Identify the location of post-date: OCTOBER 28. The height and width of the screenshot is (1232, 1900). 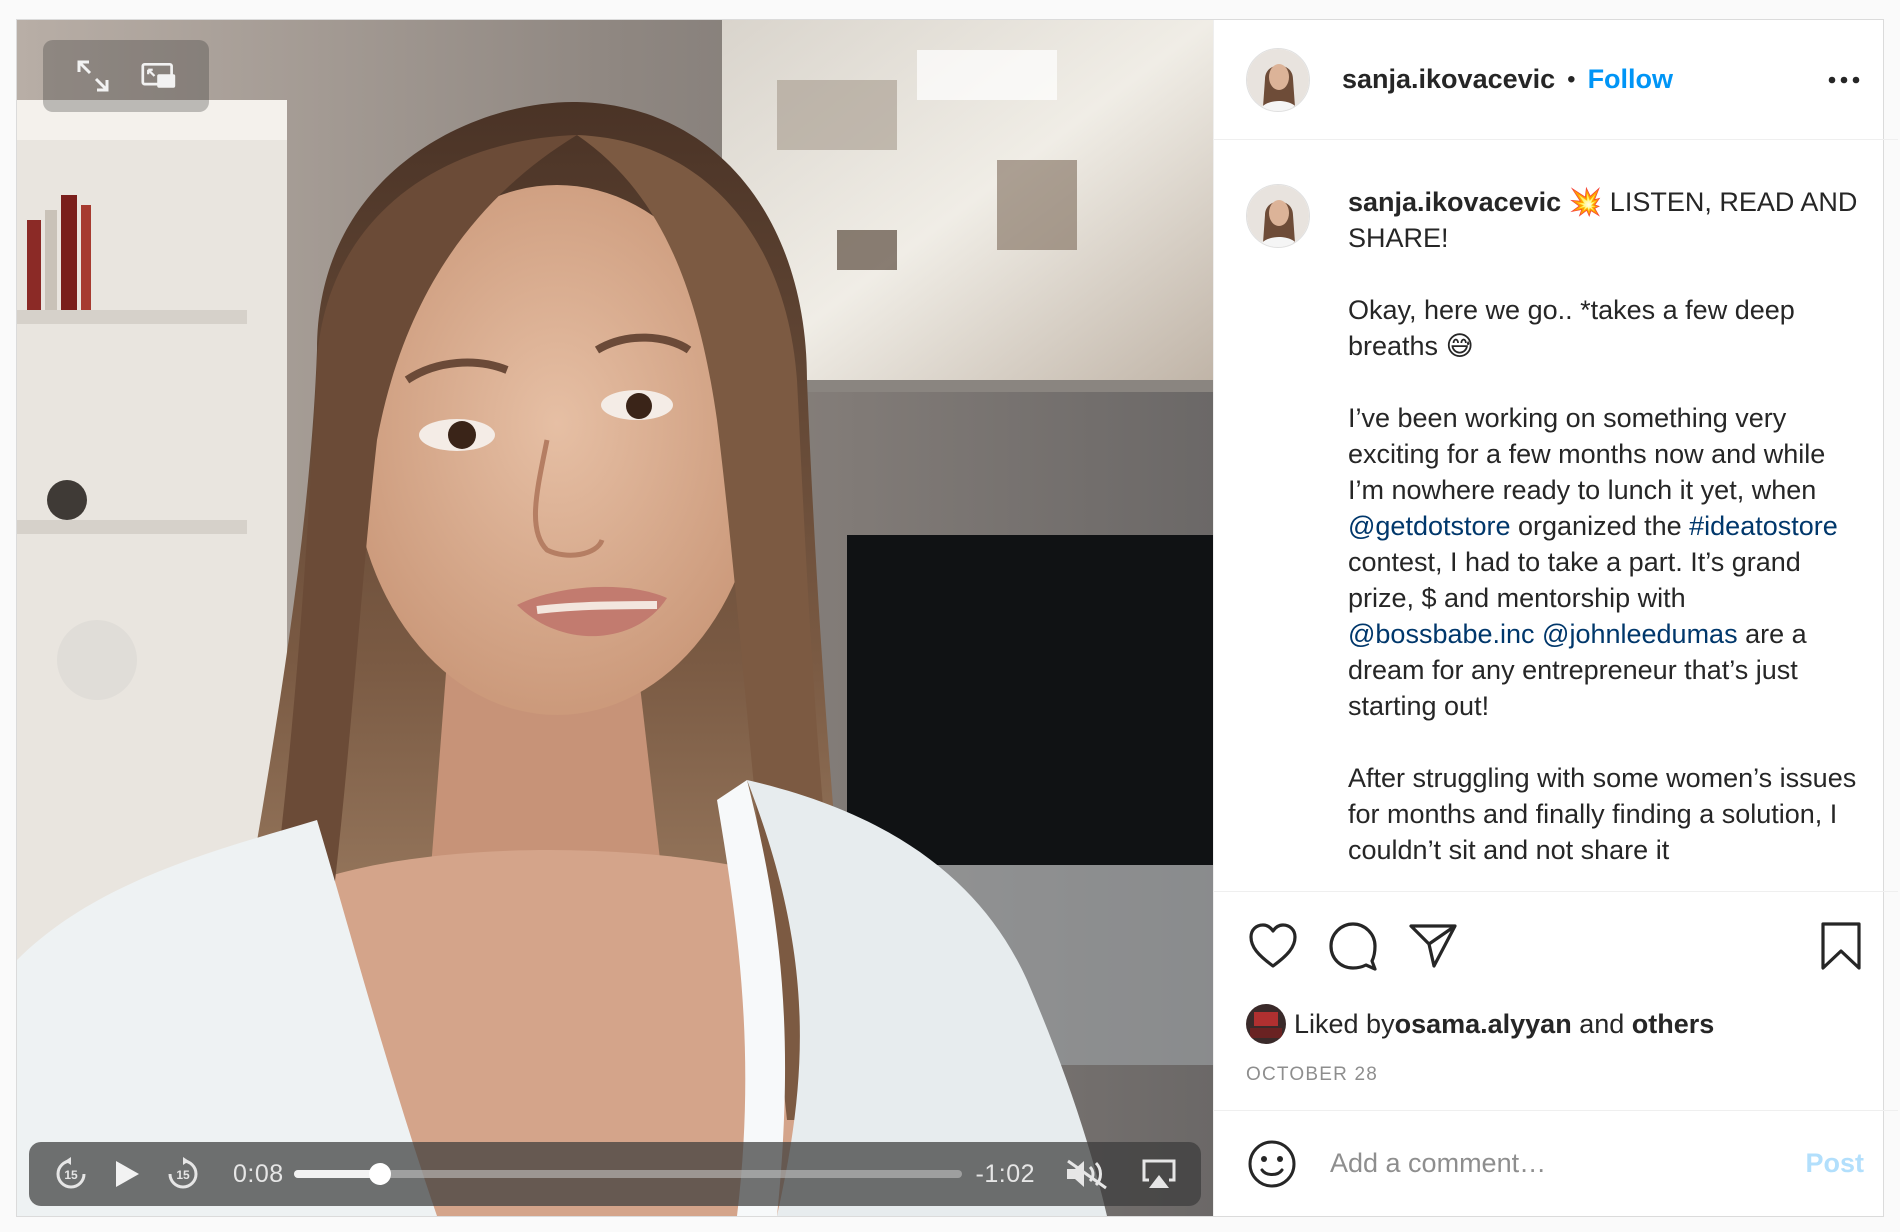
(1312, 1074).